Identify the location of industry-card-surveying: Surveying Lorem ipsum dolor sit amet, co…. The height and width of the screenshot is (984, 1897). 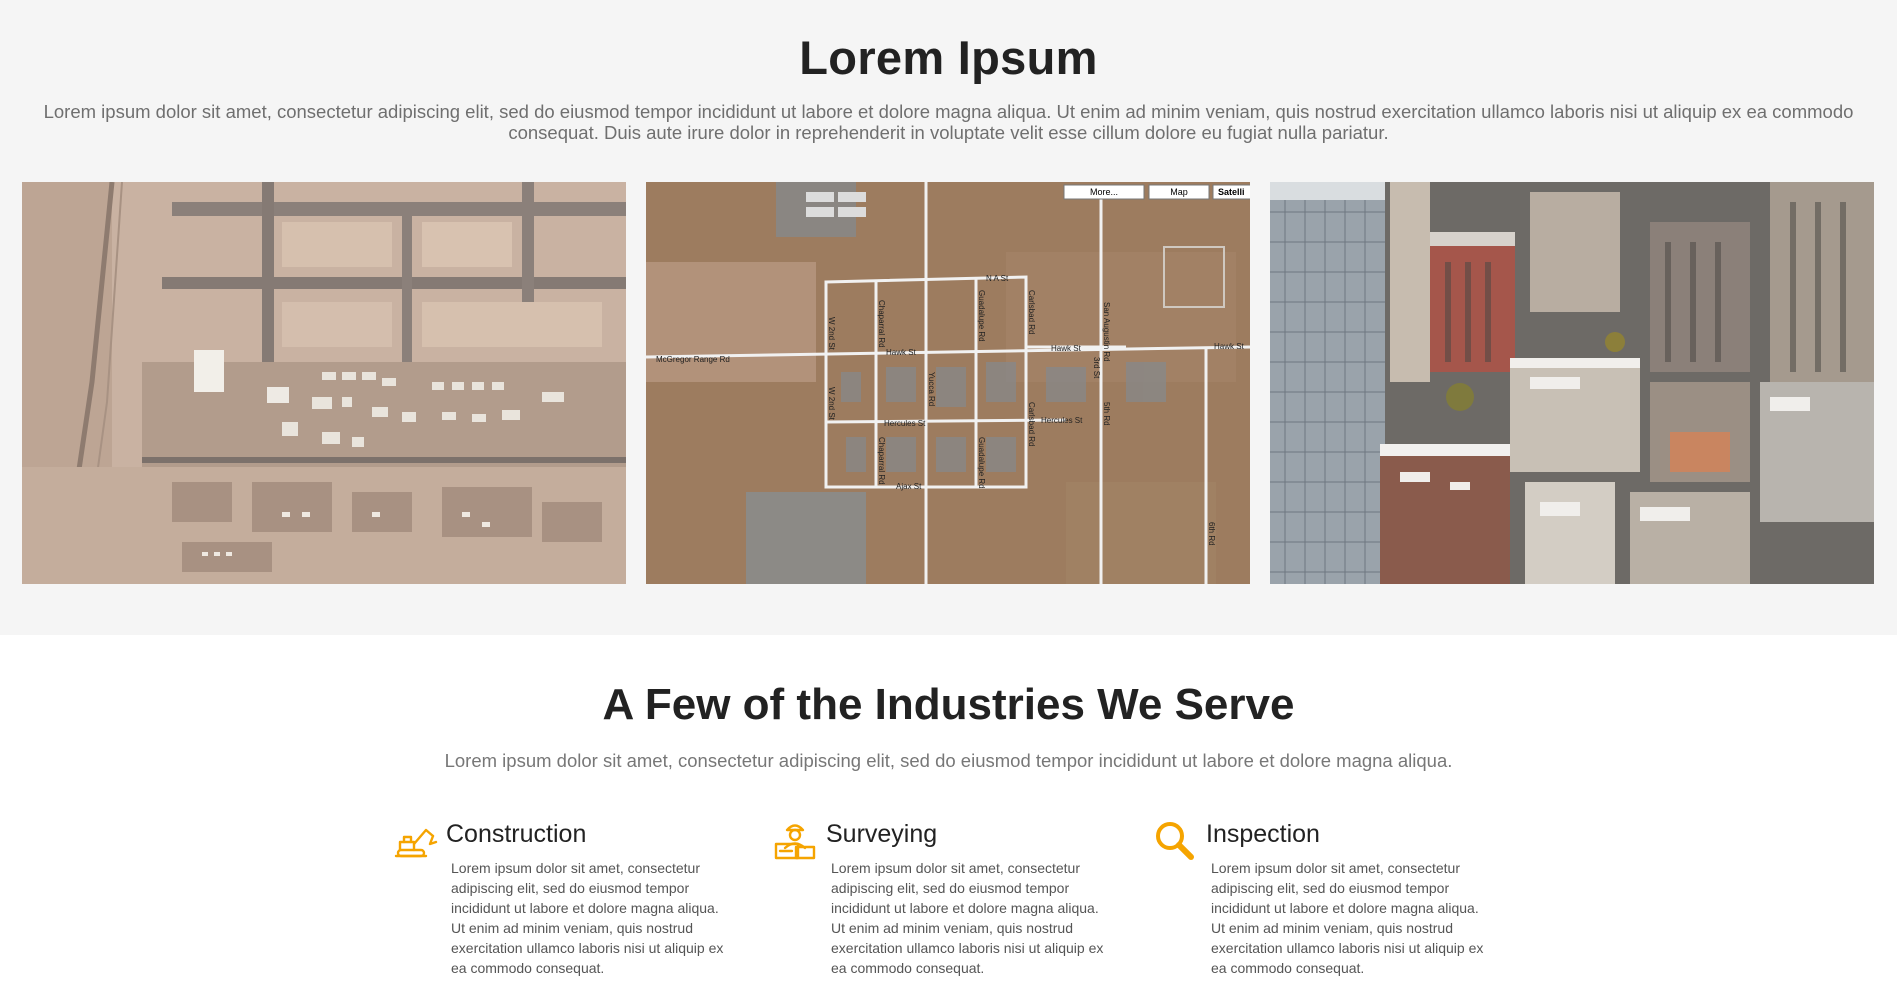
(937, 900).